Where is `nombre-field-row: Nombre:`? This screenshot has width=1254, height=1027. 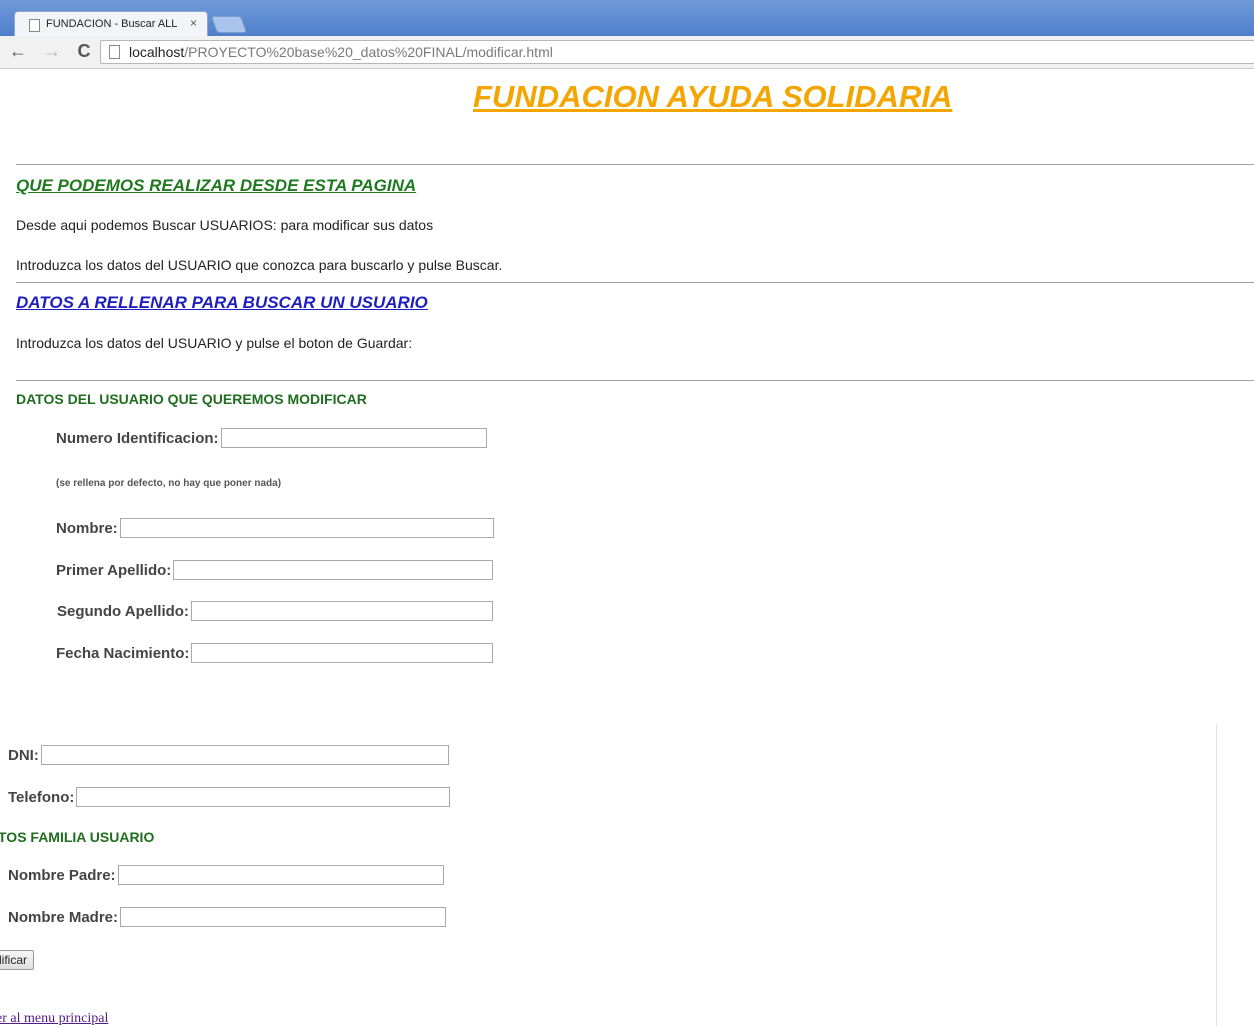
nombre-field-row: Nombre: is located at coordinates (275, 528).